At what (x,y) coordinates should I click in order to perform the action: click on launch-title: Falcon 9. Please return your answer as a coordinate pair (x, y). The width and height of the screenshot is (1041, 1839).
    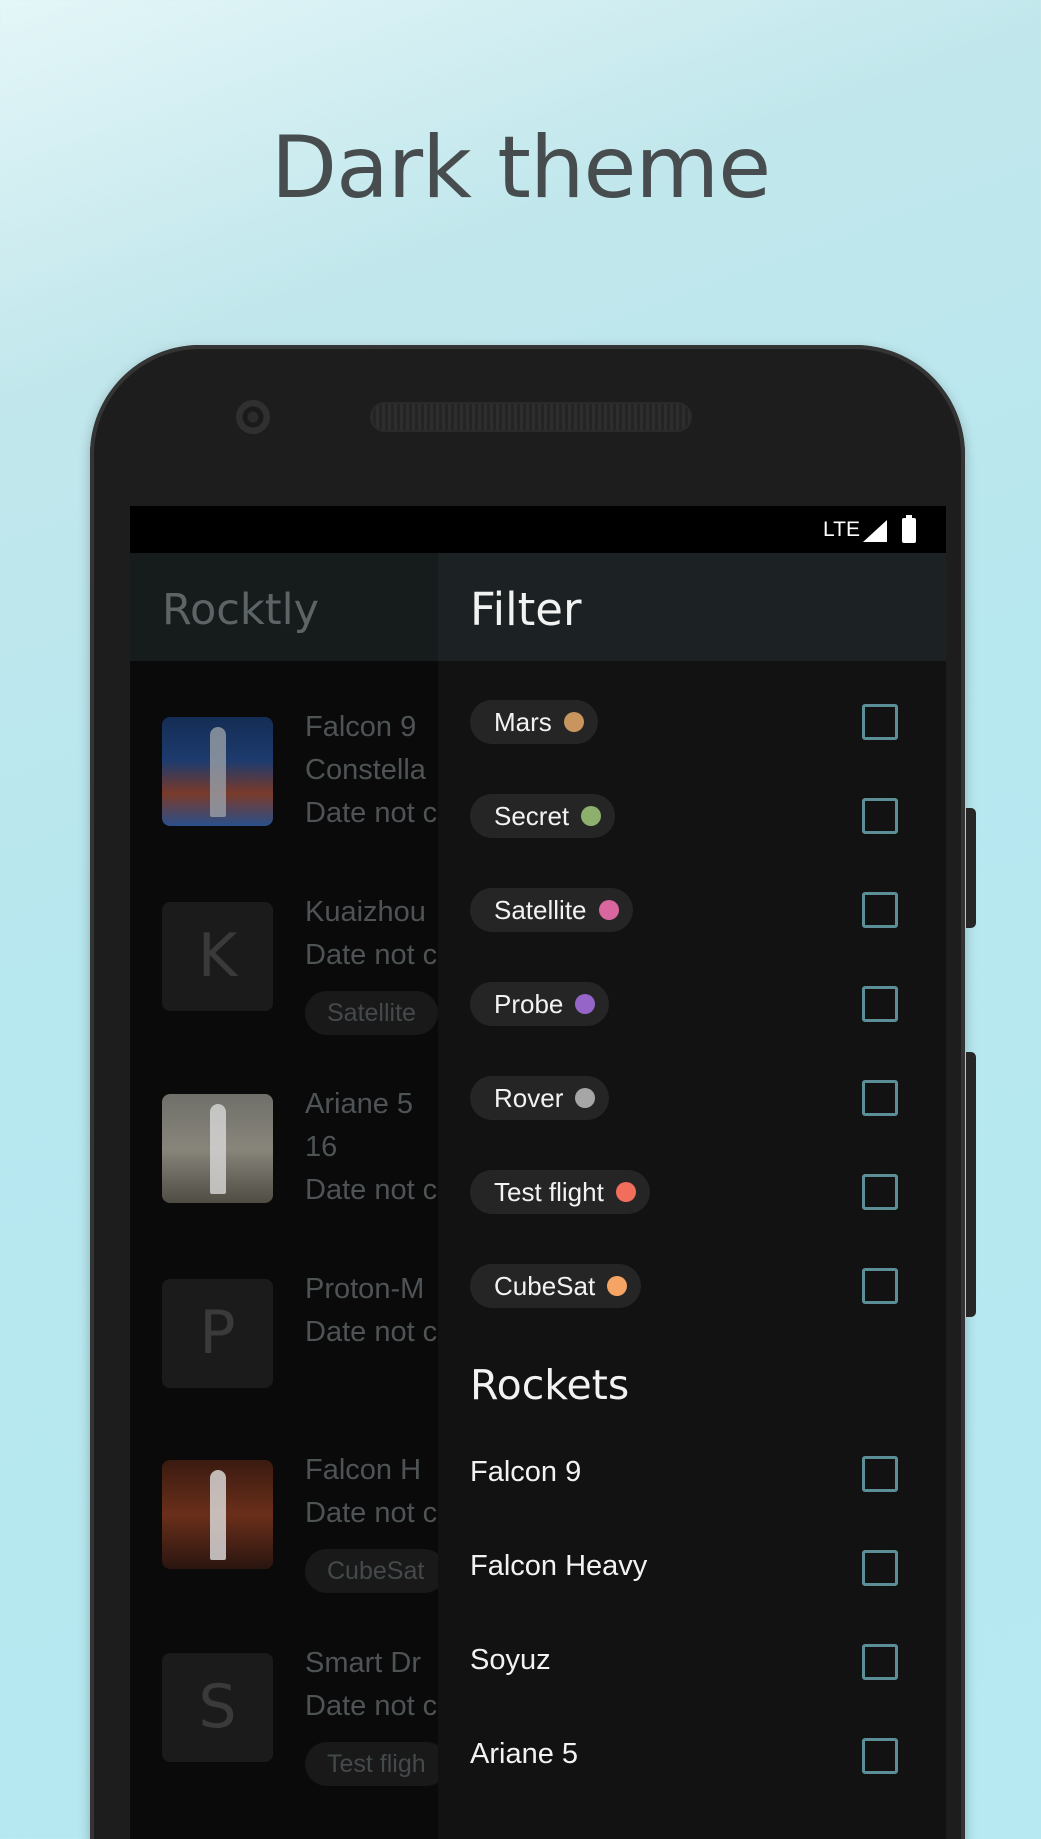
    Looking at the image, I should click on (361, 727).